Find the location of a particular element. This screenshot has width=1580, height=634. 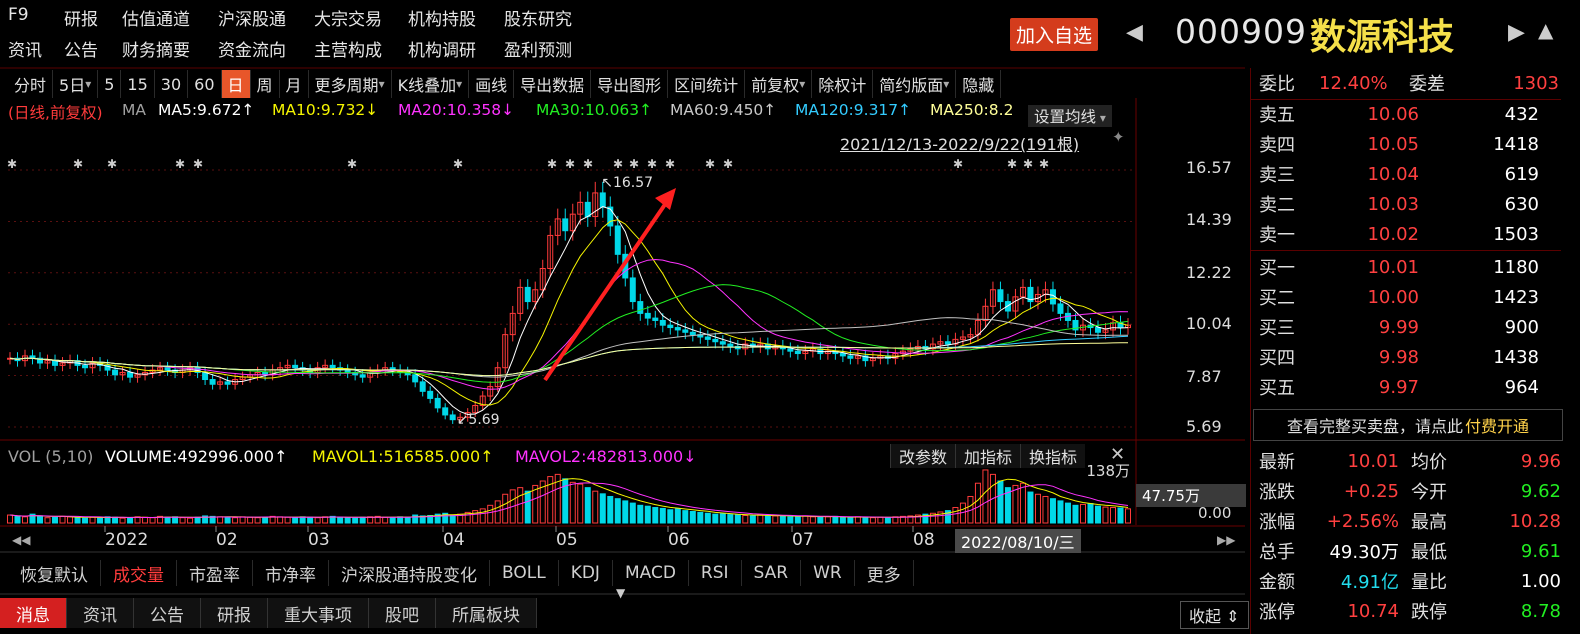

indicator-tab-3: 市净率 is located at coordinates (291, 573).